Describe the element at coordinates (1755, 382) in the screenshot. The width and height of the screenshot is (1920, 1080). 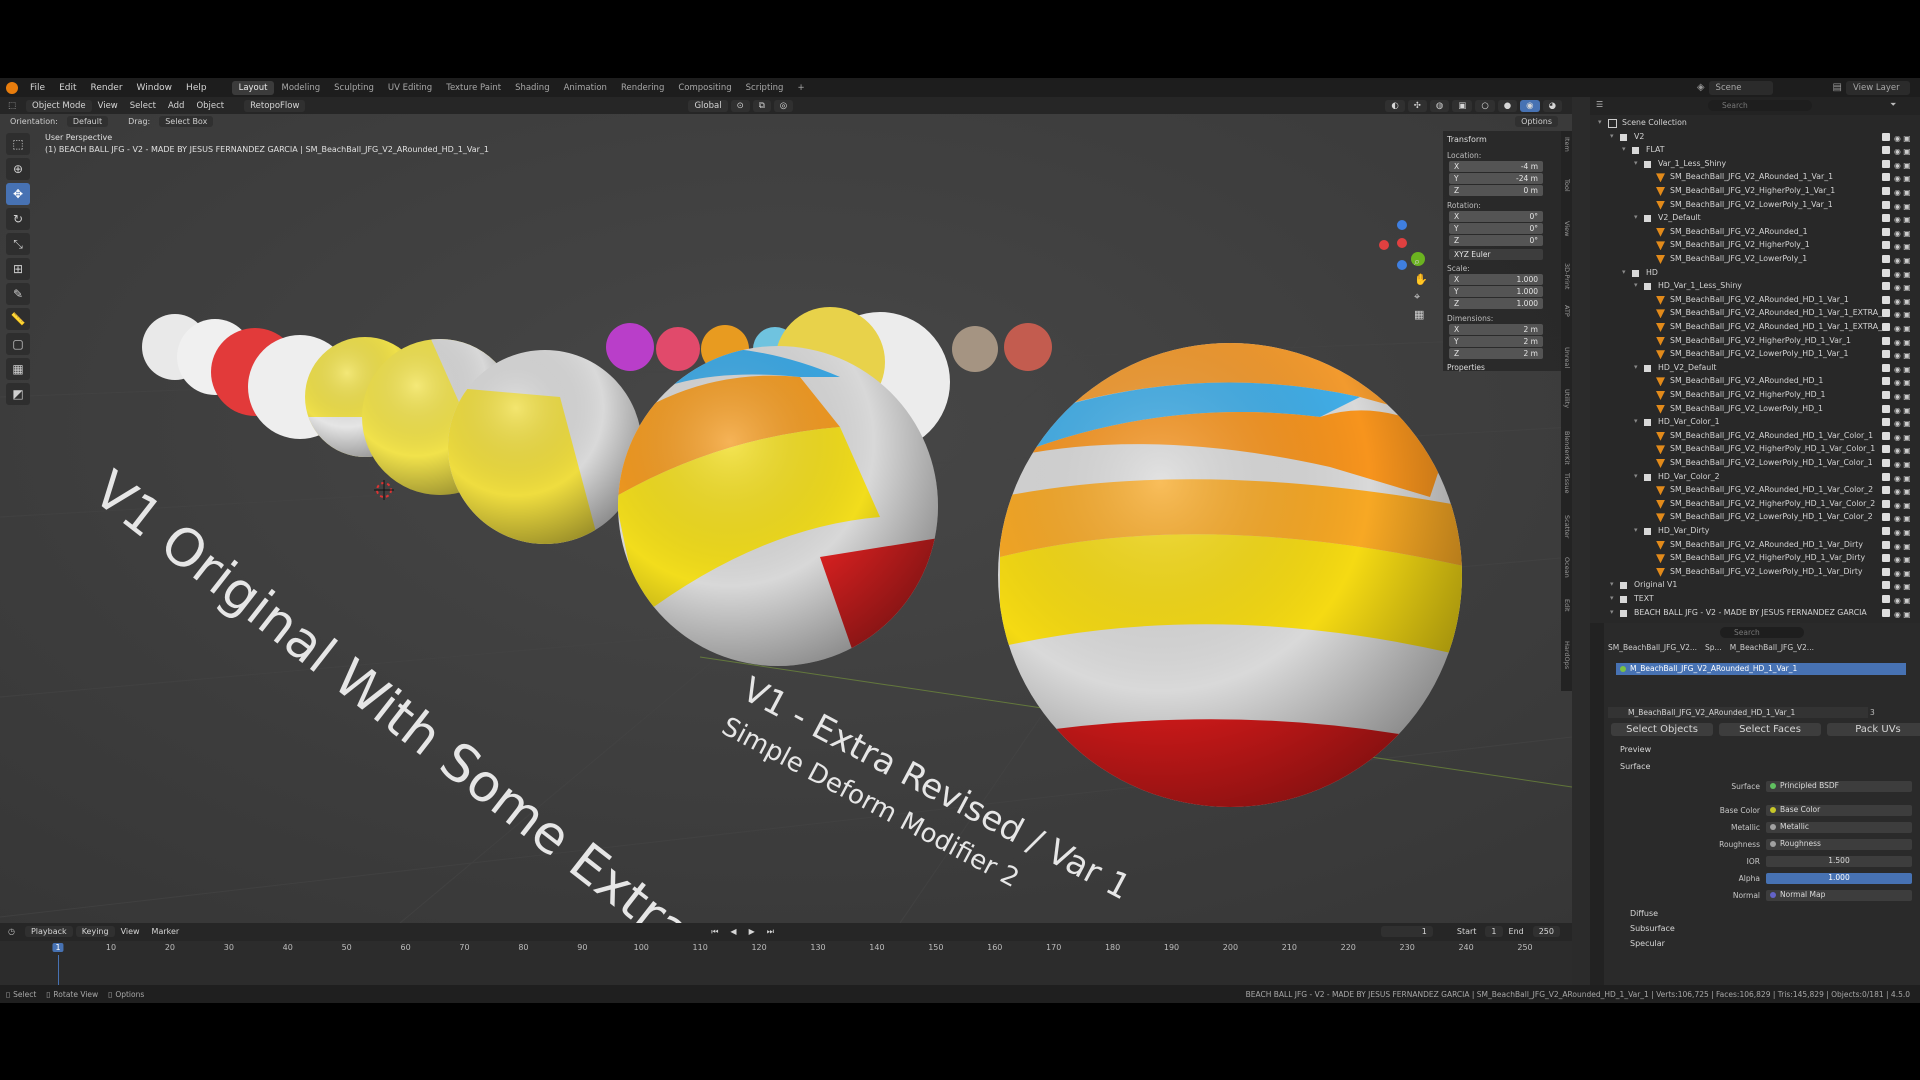
I see `outliner-object-row: SM_BeachBall_JFG_V2_ARounded_HD_1 ◉ ▣` at that location.